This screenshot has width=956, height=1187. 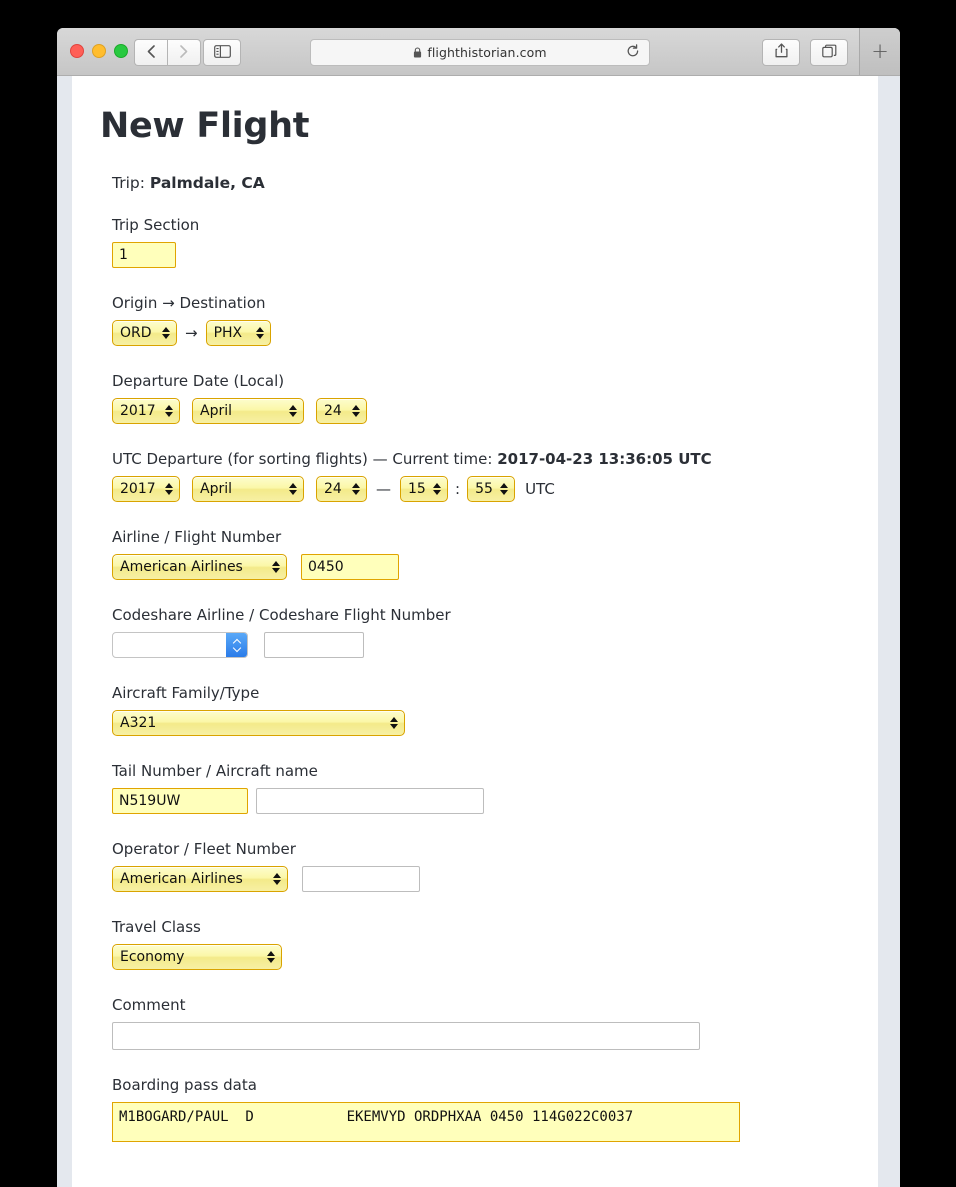 I want to click on share-button, so click(x=781, y=52).